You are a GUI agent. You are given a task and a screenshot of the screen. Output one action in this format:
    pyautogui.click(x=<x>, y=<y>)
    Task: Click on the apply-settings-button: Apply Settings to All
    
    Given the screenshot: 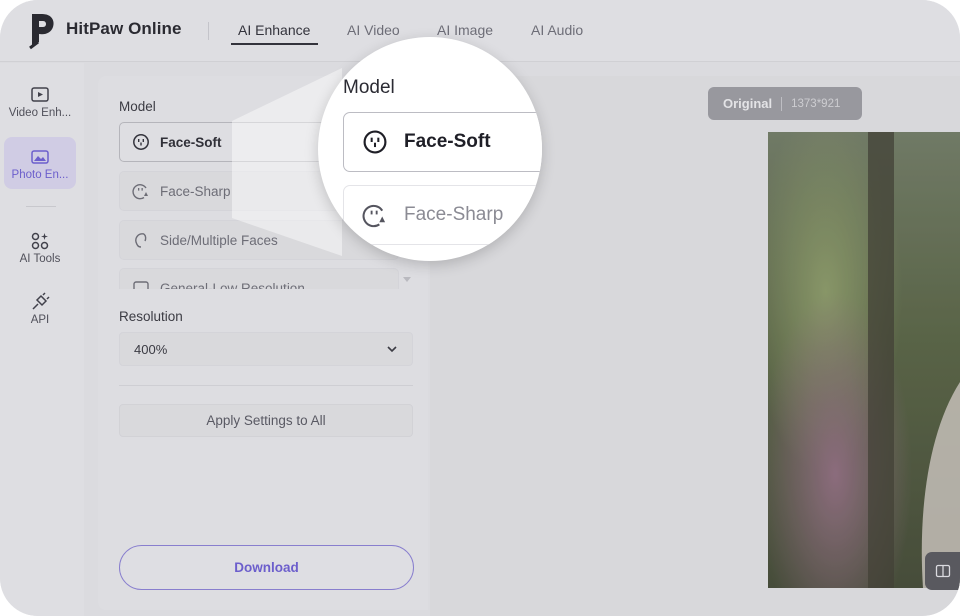 What is the action you would take?
    pyautogui.click(x=266, y=420)
    